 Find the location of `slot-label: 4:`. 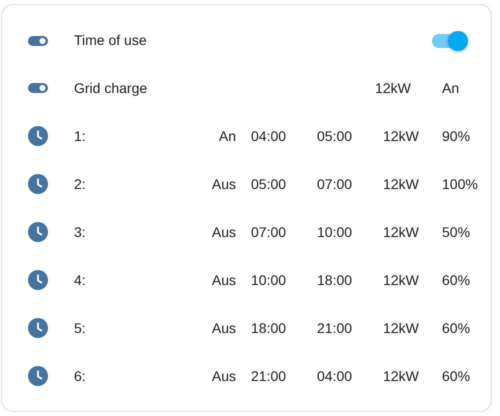

slot-label: 4: is located at coordinates (80, 280).